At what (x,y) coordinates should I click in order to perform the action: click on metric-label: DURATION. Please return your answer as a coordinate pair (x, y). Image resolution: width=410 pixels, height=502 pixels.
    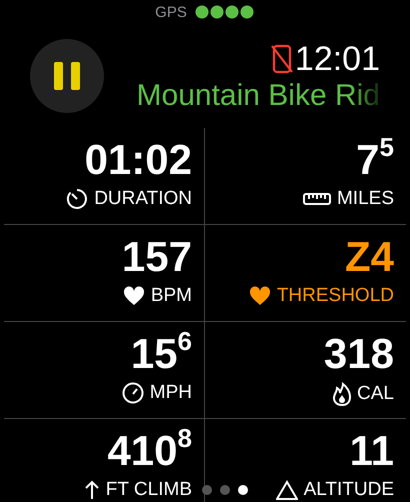
    Looking at the image, I should click on (143, 199).